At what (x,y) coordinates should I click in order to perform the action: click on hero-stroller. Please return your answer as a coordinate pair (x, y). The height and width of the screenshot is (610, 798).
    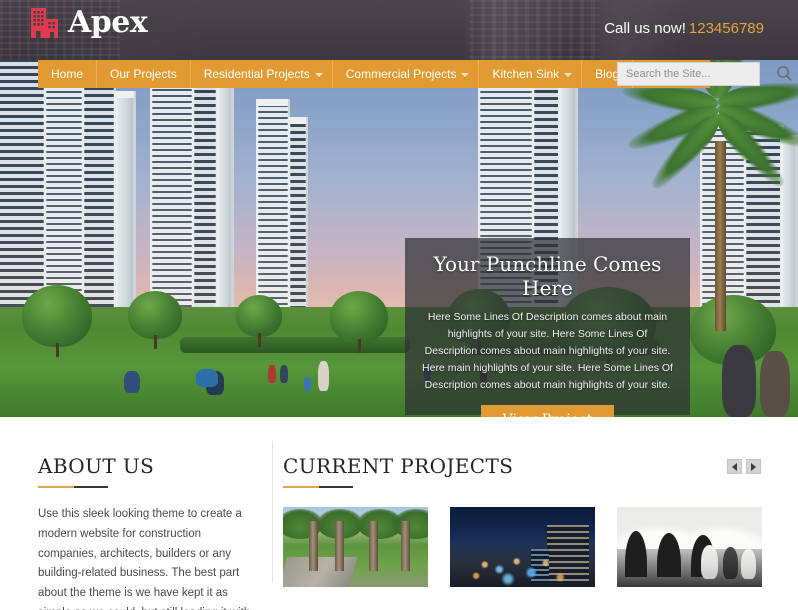
    Looking at the image, I should click on (207, 378).